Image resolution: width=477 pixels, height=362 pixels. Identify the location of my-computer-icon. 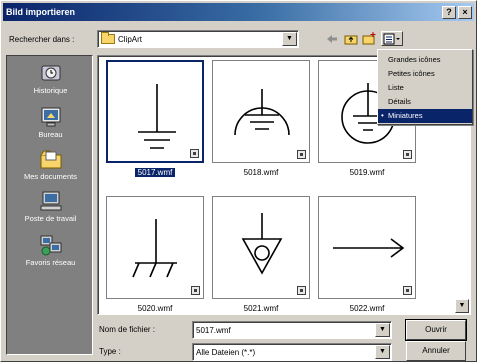
(50, 201).